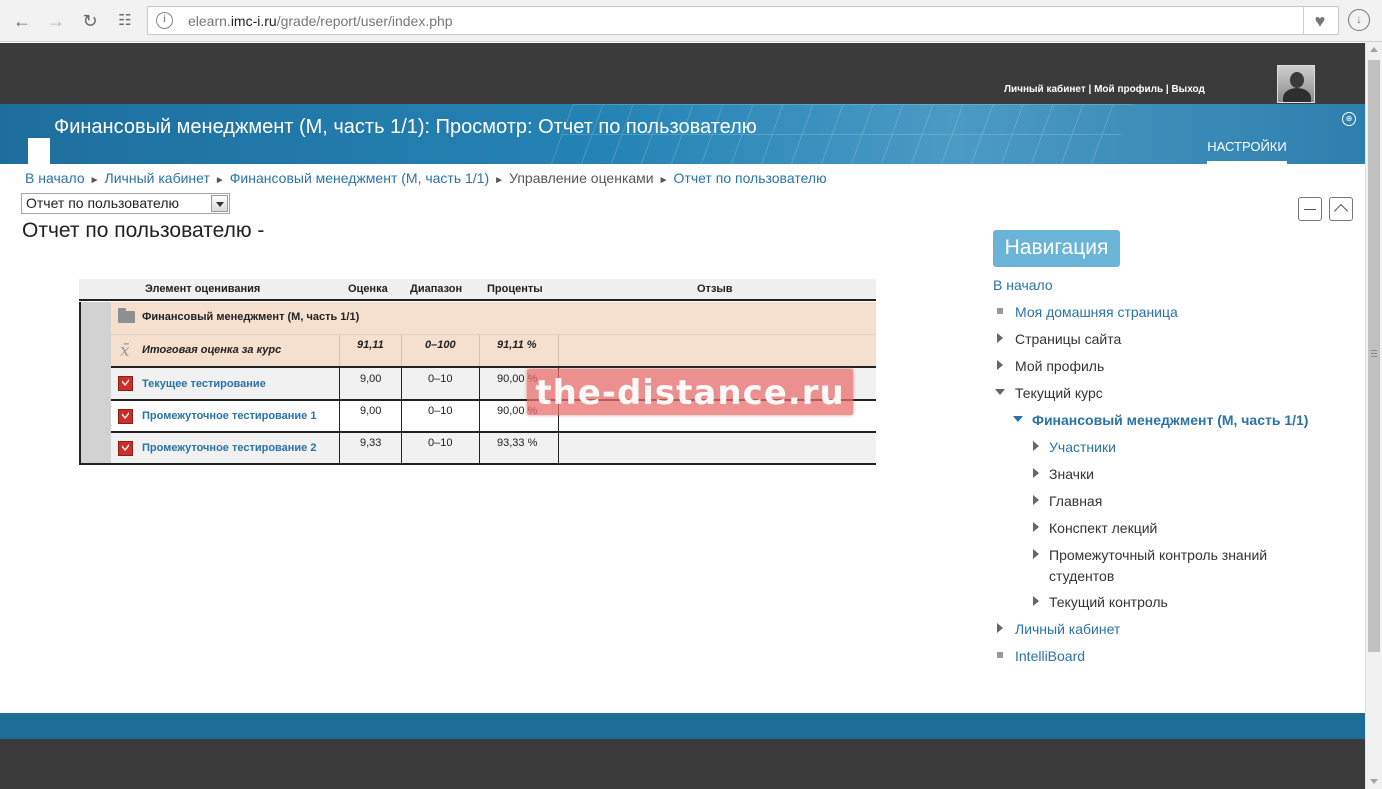 Image resolution: width=1382 pixels, height=789 pixels. What do you see at coordinates (1103, 528) in the screenshot?
I see `nav-item-lectures: Конспект лекций` at bounding box center [1103, 528].